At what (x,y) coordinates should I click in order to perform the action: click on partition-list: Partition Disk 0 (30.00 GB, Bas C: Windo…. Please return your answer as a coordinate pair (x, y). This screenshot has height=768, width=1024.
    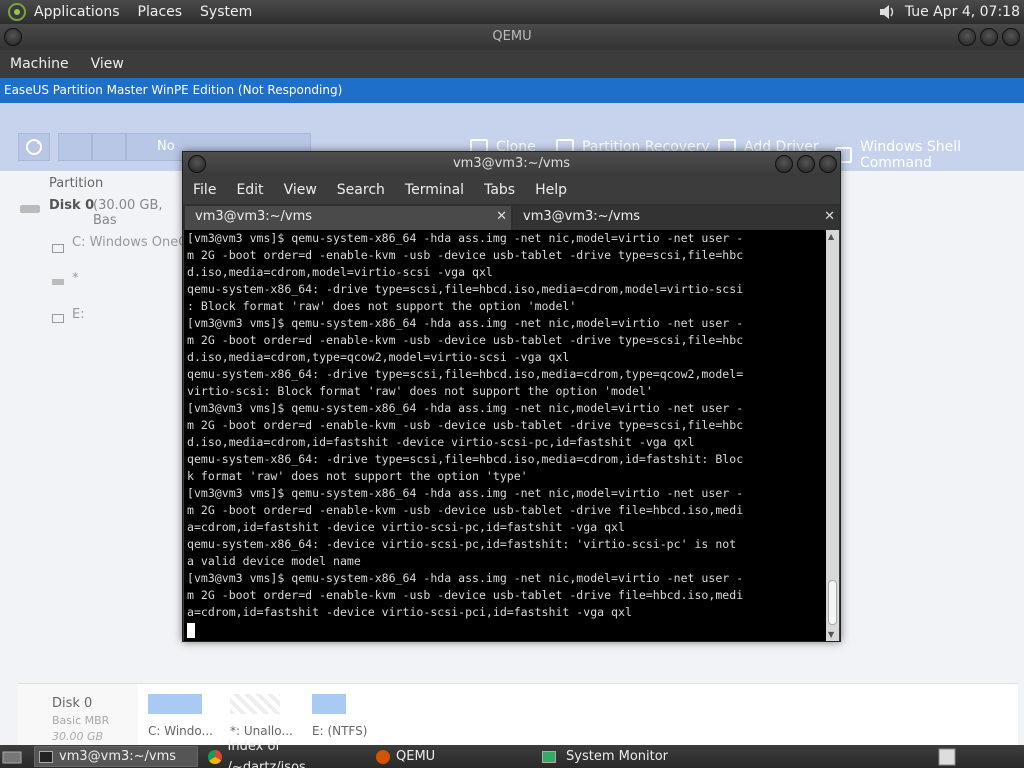
    Looking at the image, I should click on (95, 421).